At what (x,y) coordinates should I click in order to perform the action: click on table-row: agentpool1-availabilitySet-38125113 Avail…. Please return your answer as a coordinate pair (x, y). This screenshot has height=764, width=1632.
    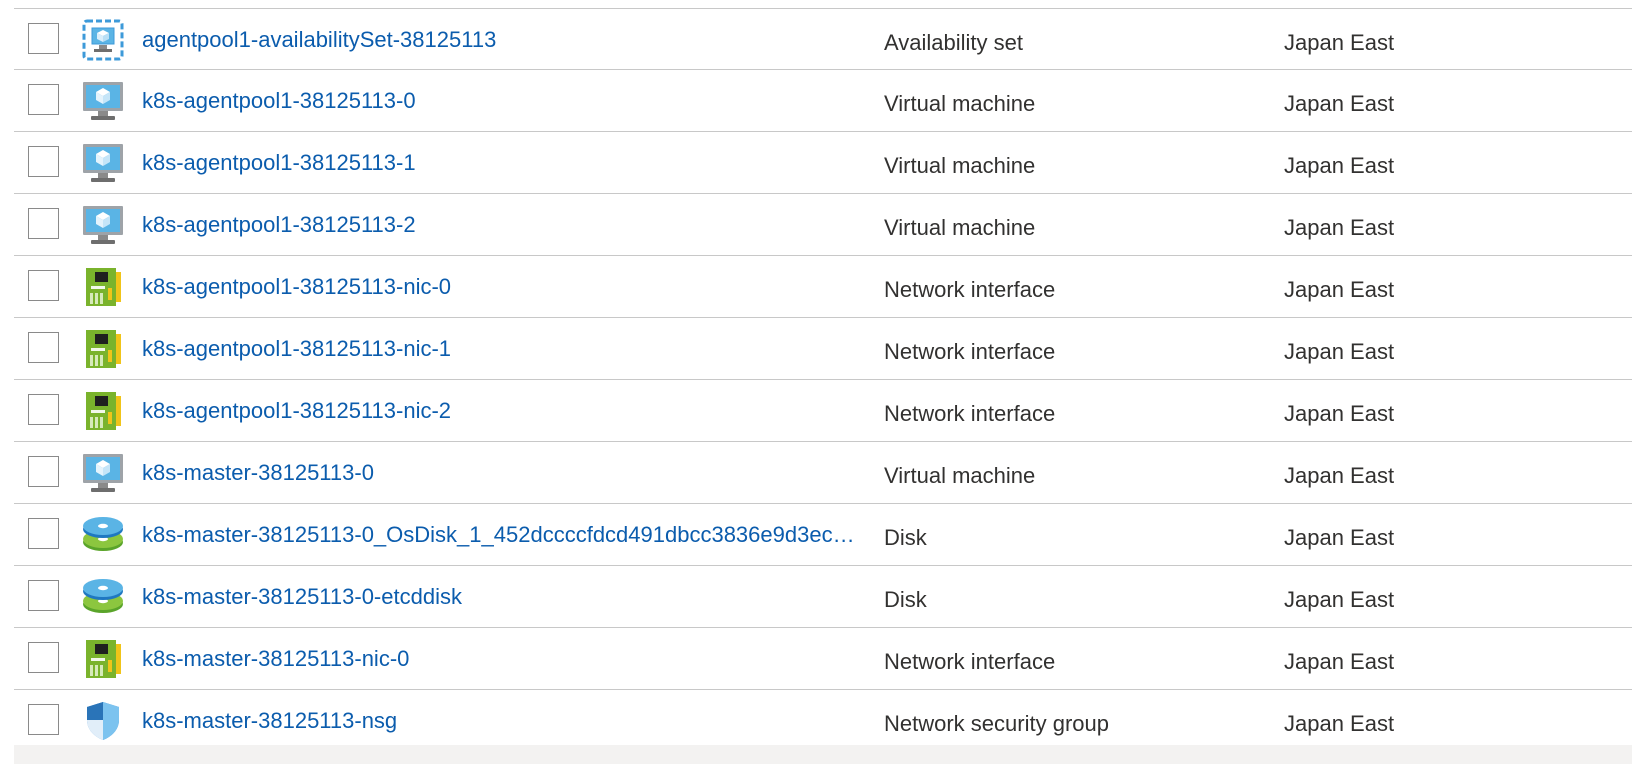
    Looking at the image, I should click on (823, 39).